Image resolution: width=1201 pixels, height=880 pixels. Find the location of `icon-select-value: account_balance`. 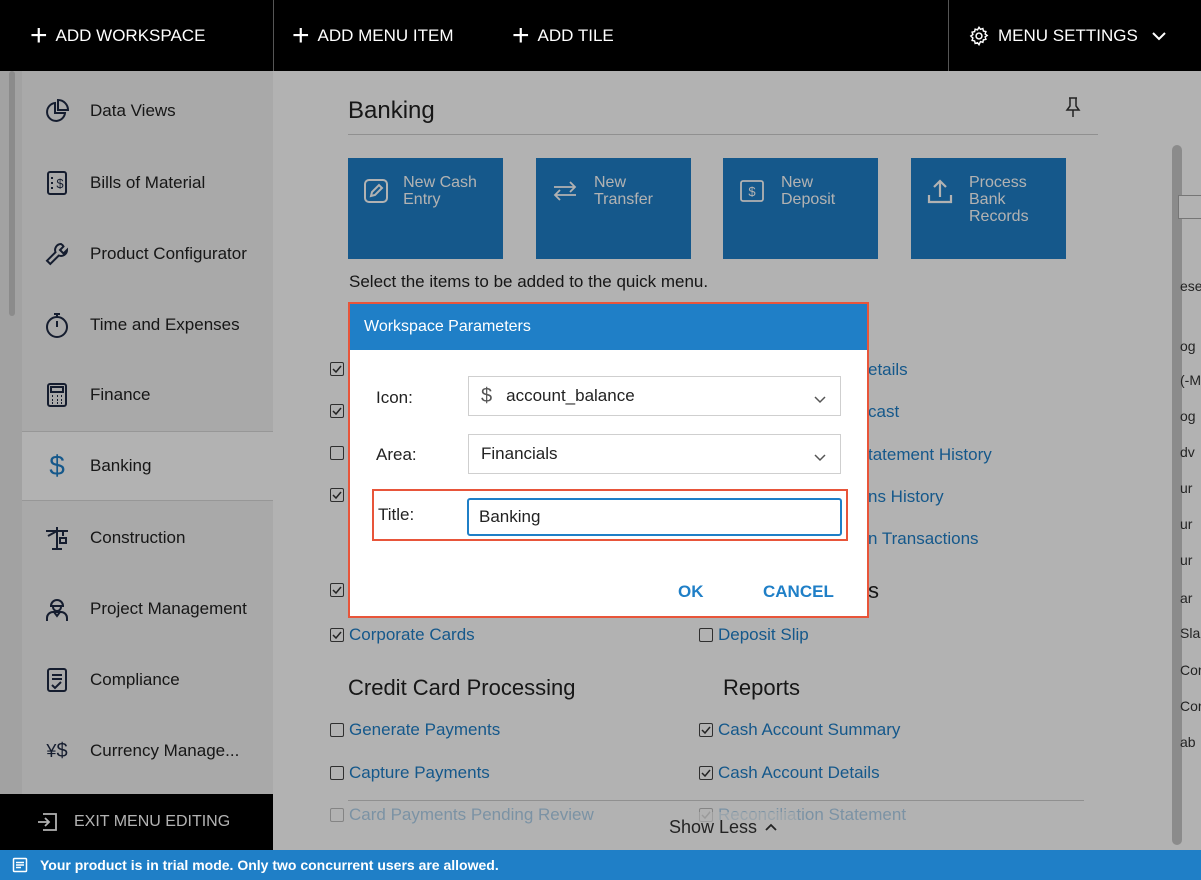

icon-select-value: account_balance is located at coordinates (570, 395).